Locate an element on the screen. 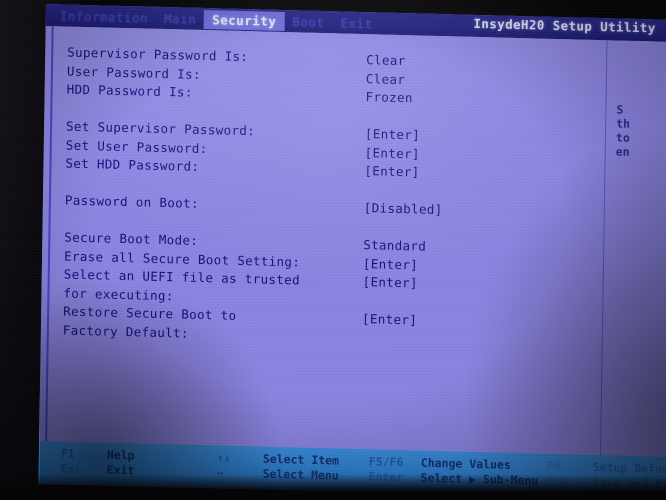  tab-exit: Exit is located at coordinates (356, 23).